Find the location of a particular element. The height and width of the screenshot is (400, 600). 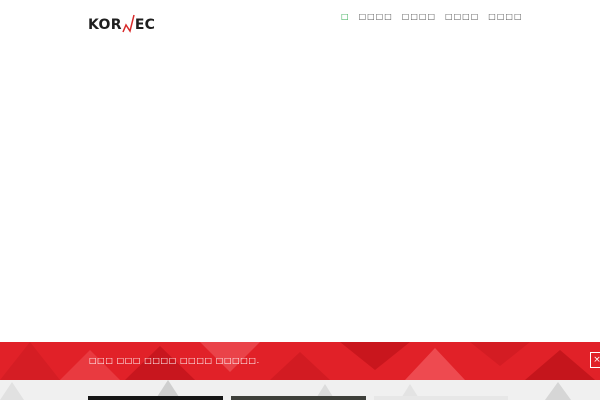

notice-banner: □□□ □□□ □□□□ □□□□ □□□□□. is located at coordinates (300, 361).